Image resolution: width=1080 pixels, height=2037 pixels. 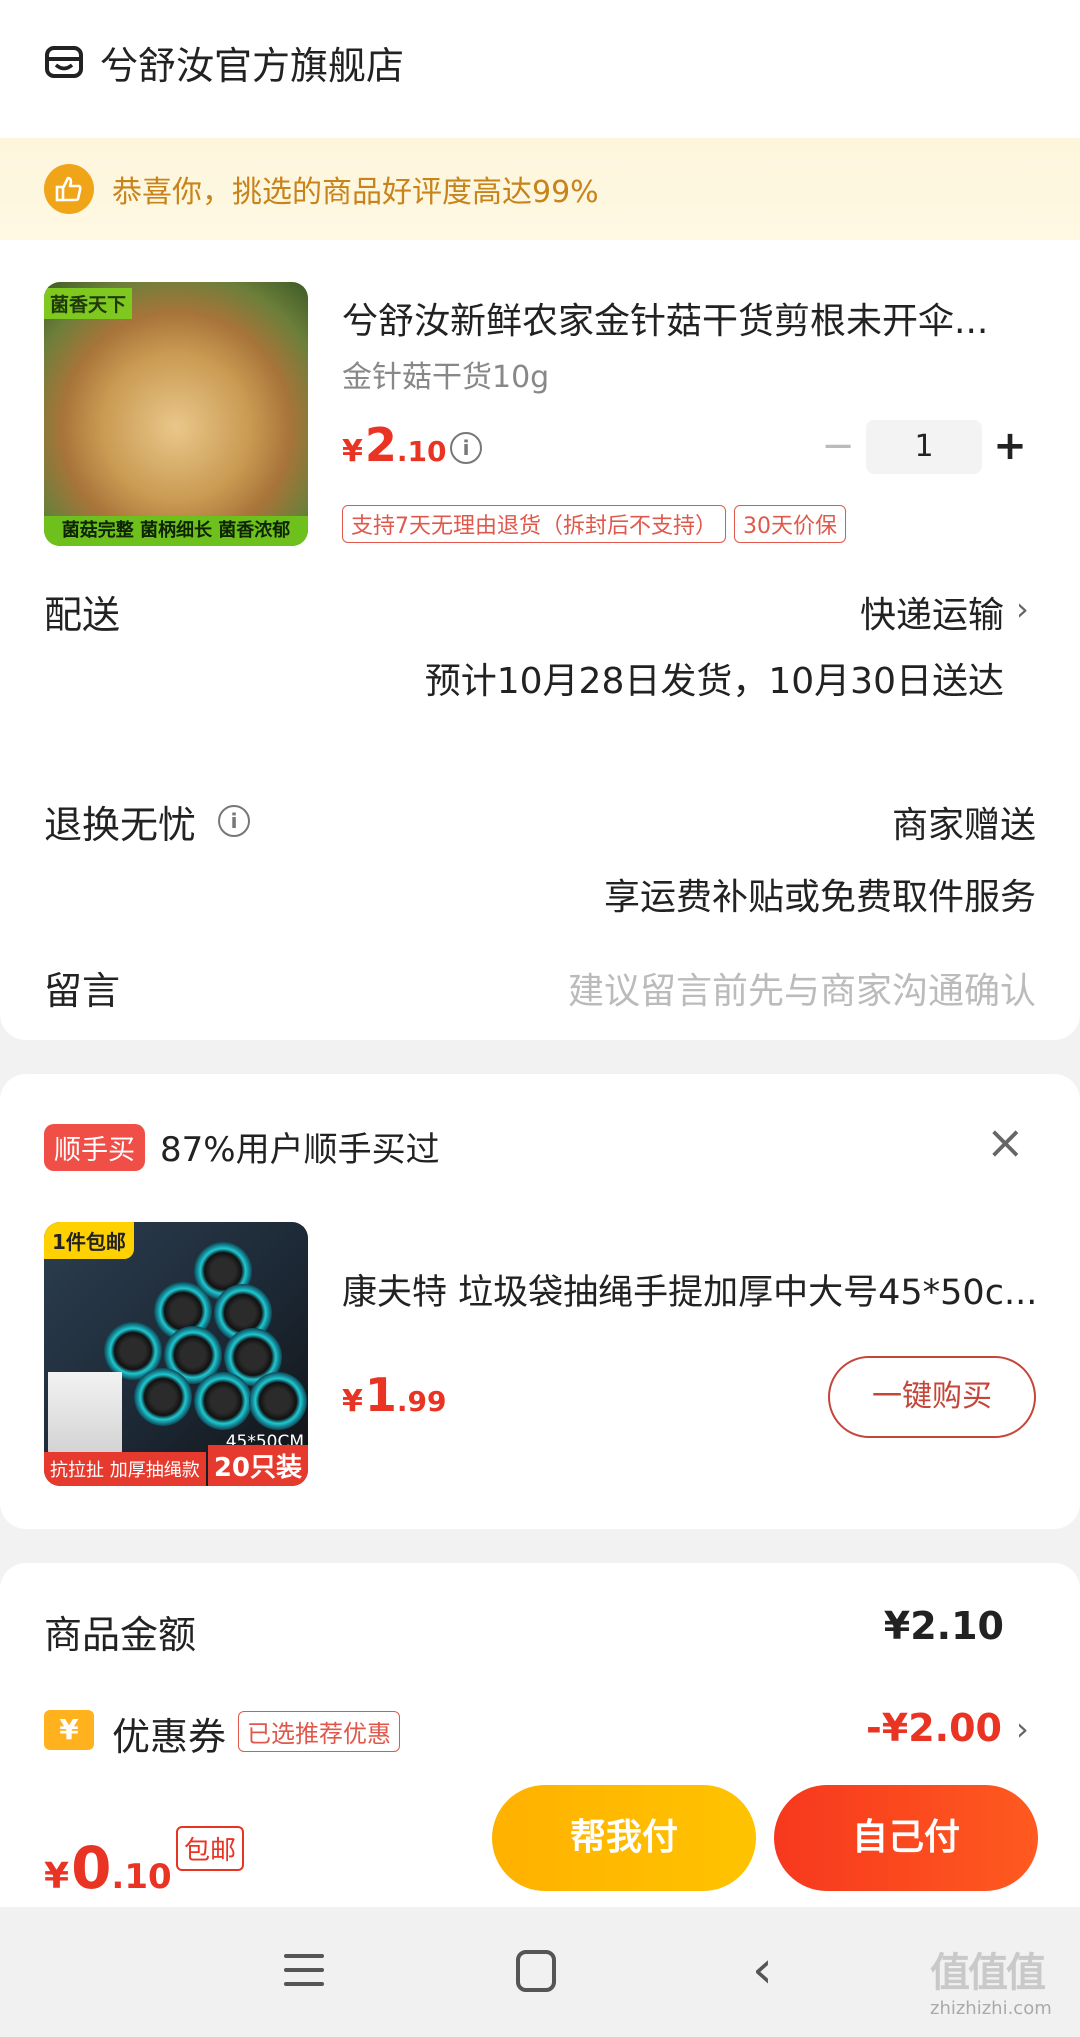 What do you see at coordinates (931, 1728) in the screenshot?
I see `coupon-discount: -¥2.00` at bounding box center [931, 1728].